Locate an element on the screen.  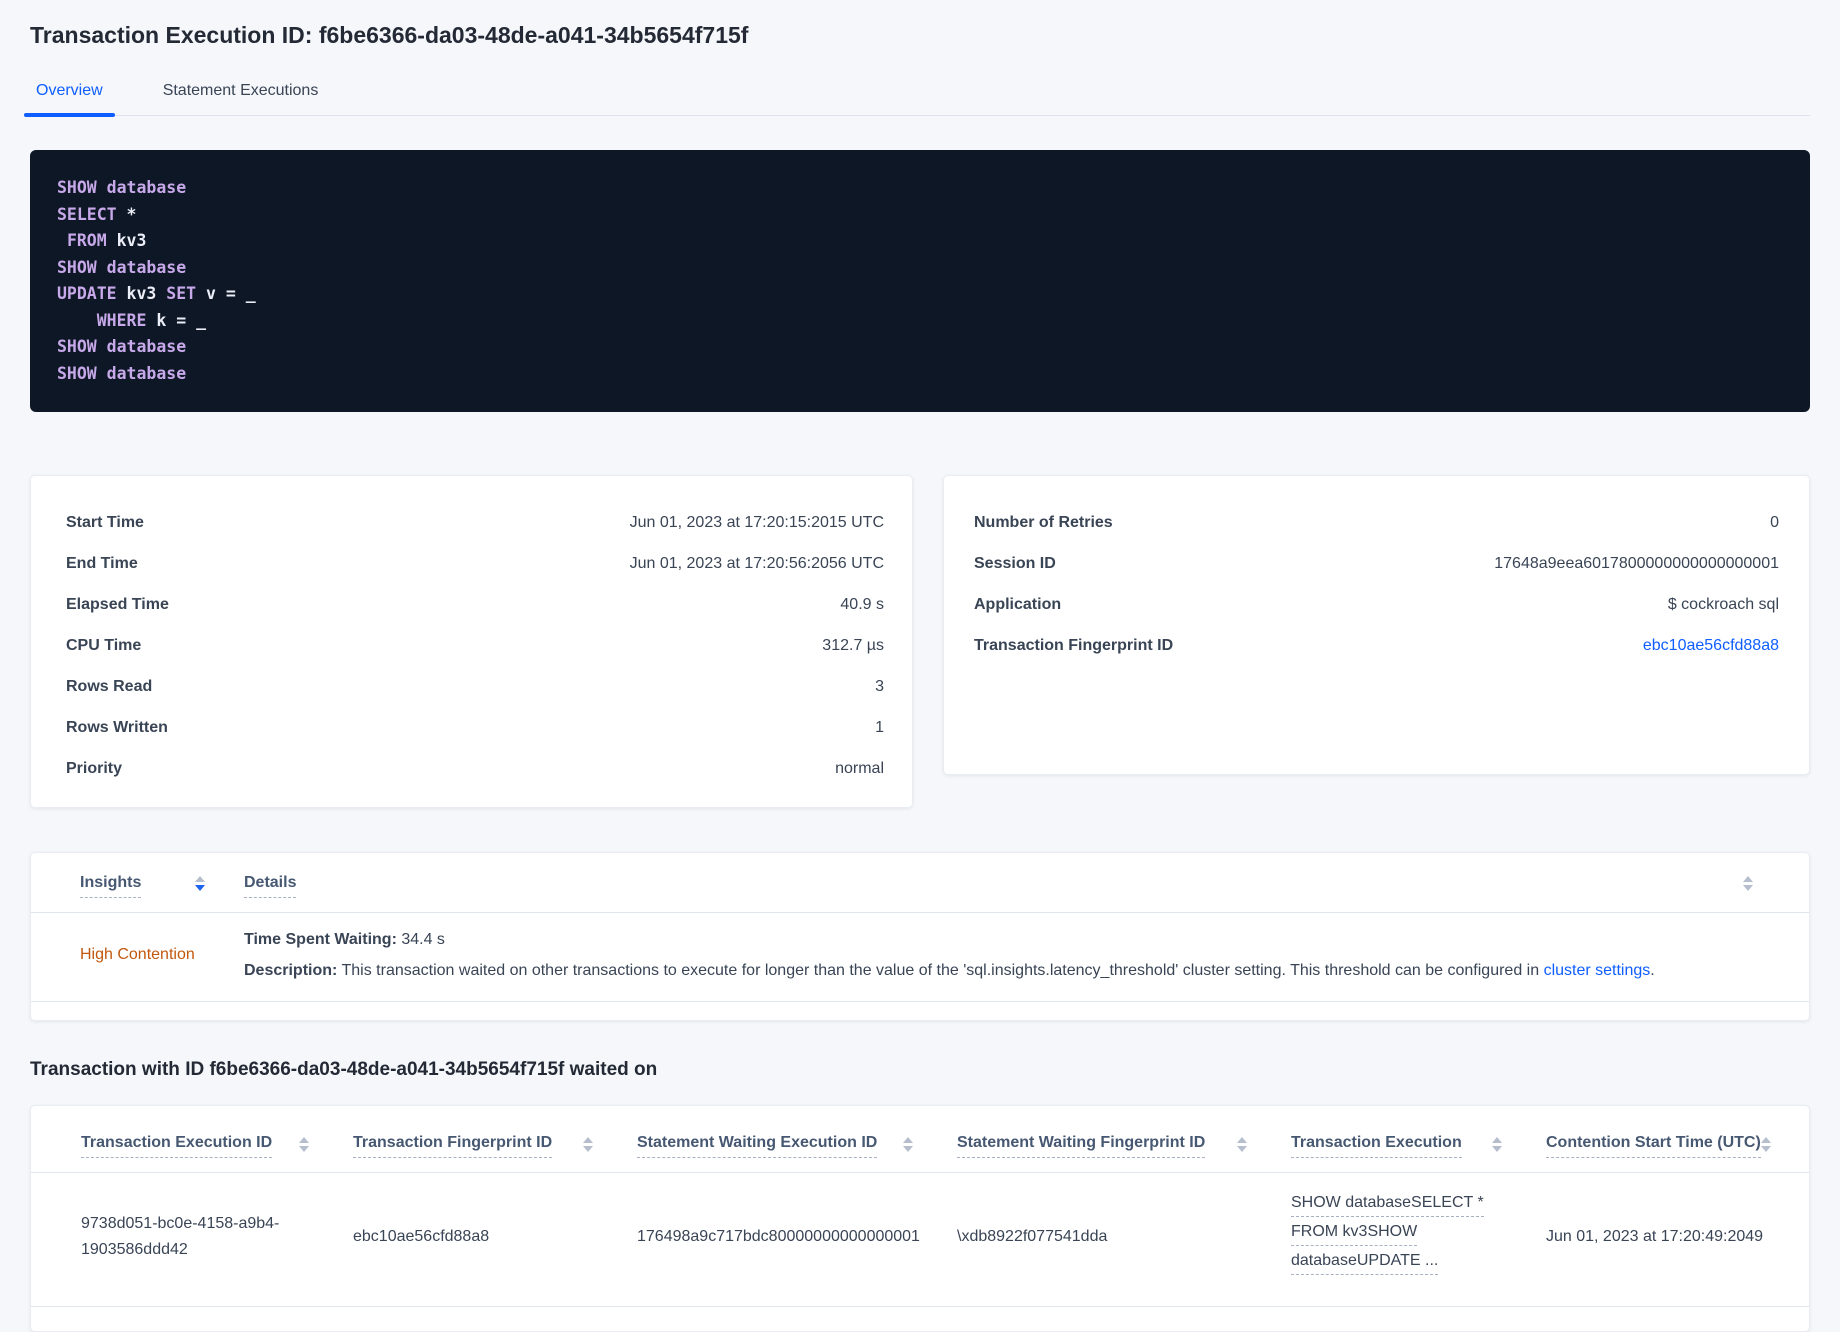
summary-row-elapsed-time: Elapsed Time 40.9 s is located at coordinates (475, 604).